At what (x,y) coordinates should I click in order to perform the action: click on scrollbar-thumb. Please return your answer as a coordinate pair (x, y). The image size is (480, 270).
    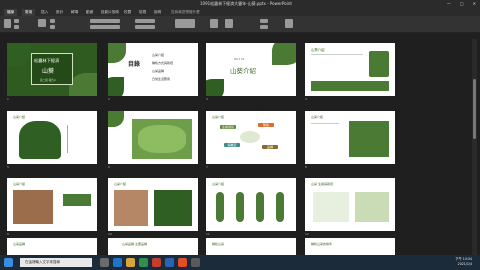
    Looking at the image, I should click on (474, 109).